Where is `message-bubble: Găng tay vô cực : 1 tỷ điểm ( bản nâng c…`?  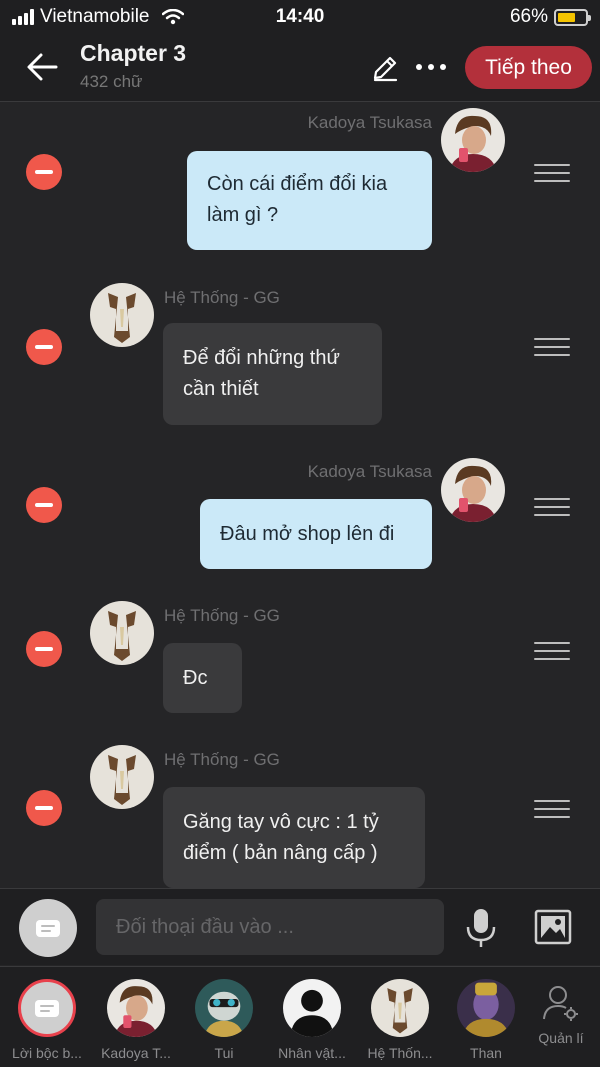 message-bubble: Găng tay vô cực : 1 tỷ điểm ( bản nâng c… is located at coordinates (294, 837).